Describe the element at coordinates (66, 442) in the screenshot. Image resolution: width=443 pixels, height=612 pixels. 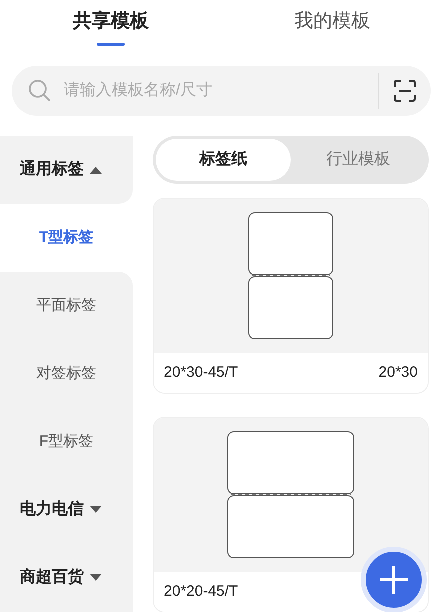
I see `subcategory-item: F型标签` at that location.